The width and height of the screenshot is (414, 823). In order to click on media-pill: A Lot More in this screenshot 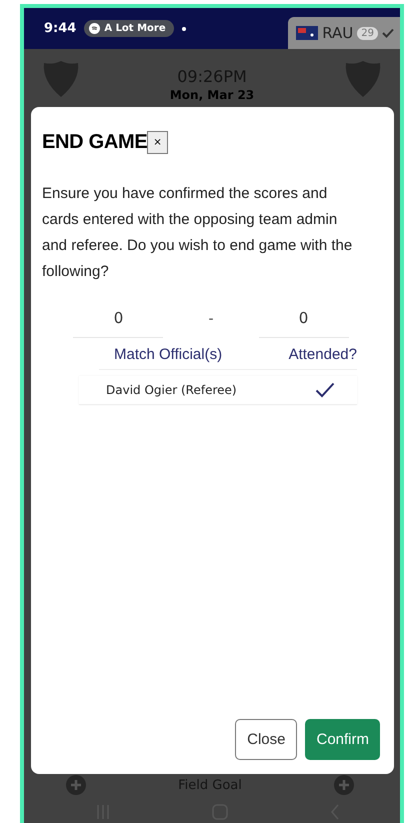, I will do `click(129, 28)`.